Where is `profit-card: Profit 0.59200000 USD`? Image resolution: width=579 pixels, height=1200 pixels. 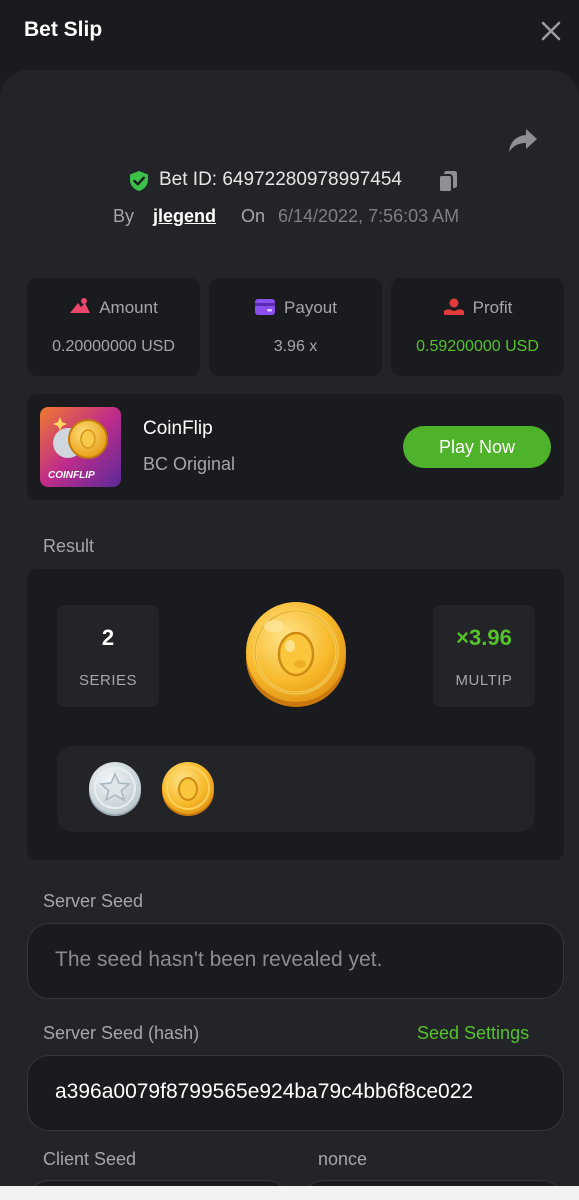 profit-card: Profit 0.59200000 USD is located at coordinates (477, 327).